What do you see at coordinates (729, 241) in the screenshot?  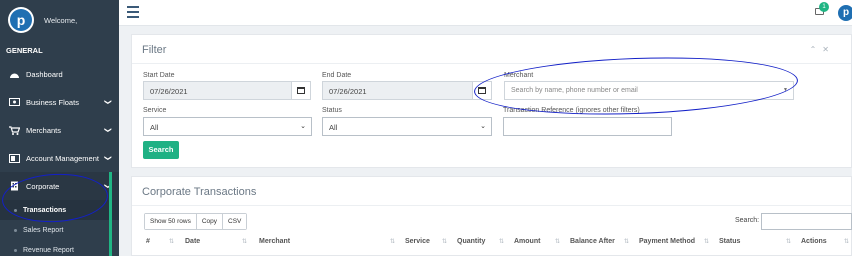 I see `column-header-status: Status` at bounding box center [729, 241].